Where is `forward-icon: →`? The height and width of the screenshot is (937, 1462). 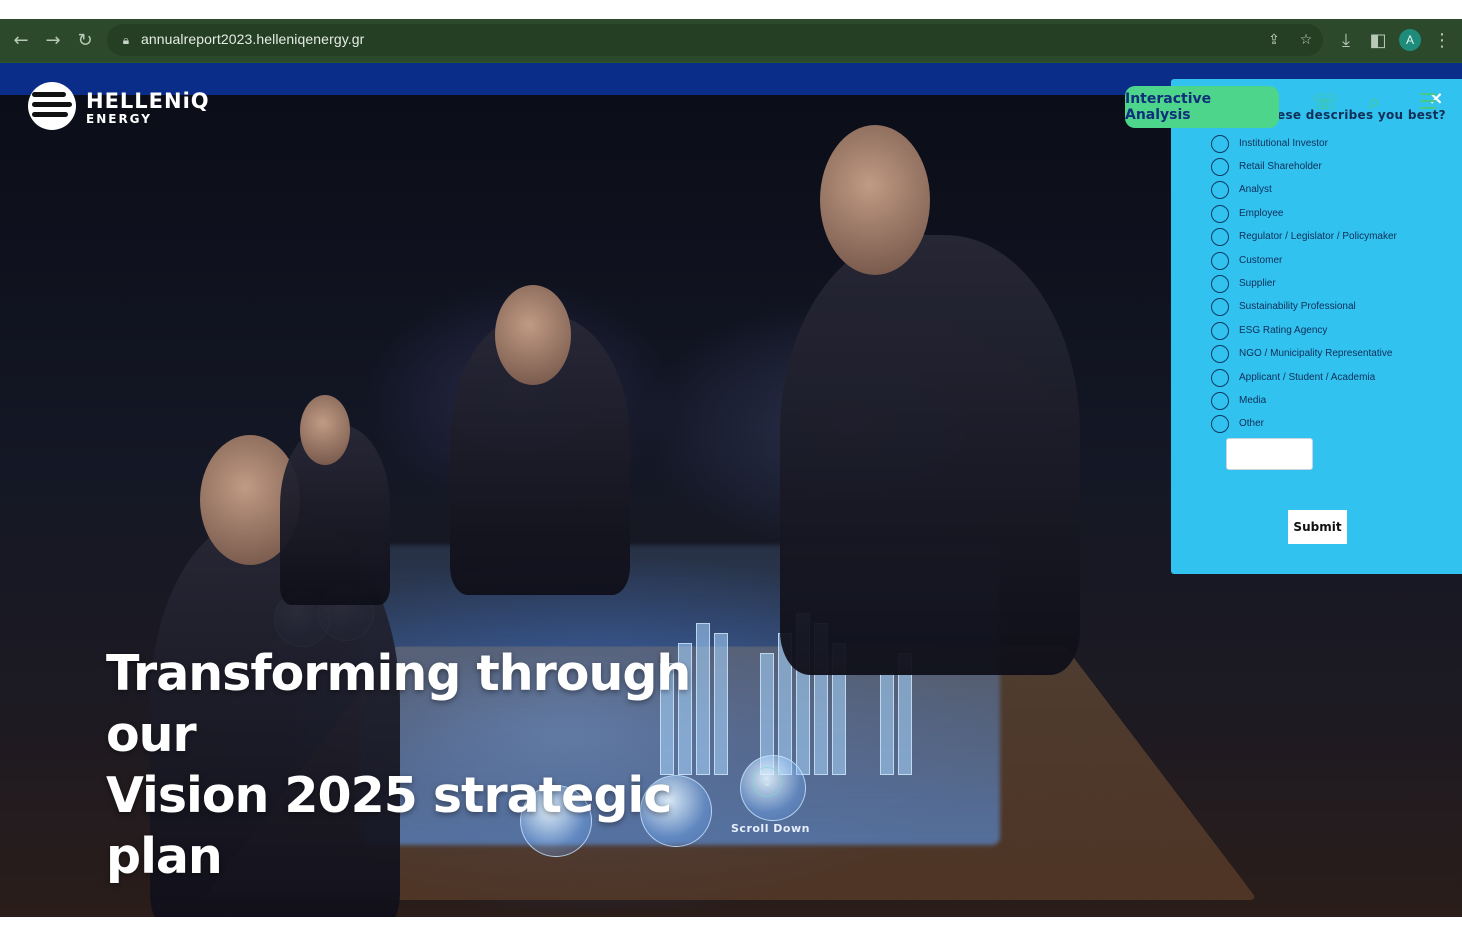
forward-icon: → is located at coordinates (53, 40).